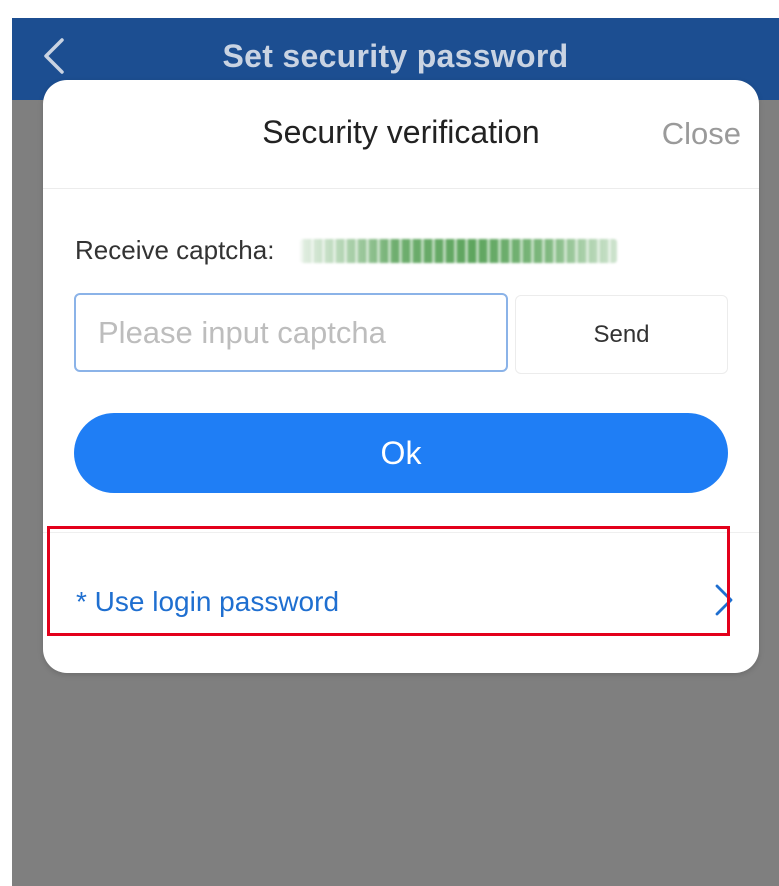 The width and height of the screenshot is (779, 886). What do you see at coordinates (401, 453) in the screenshot?
I see `ok-button: Ok` at bounding box center [401, 453].